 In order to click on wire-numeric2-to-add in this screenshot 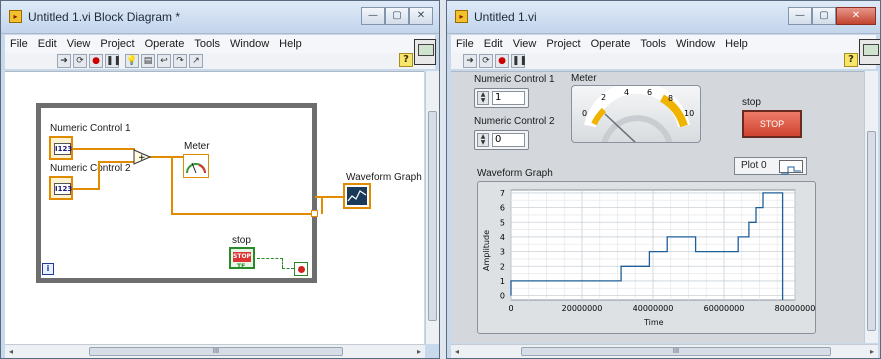, I will do `click(116, 162)`.